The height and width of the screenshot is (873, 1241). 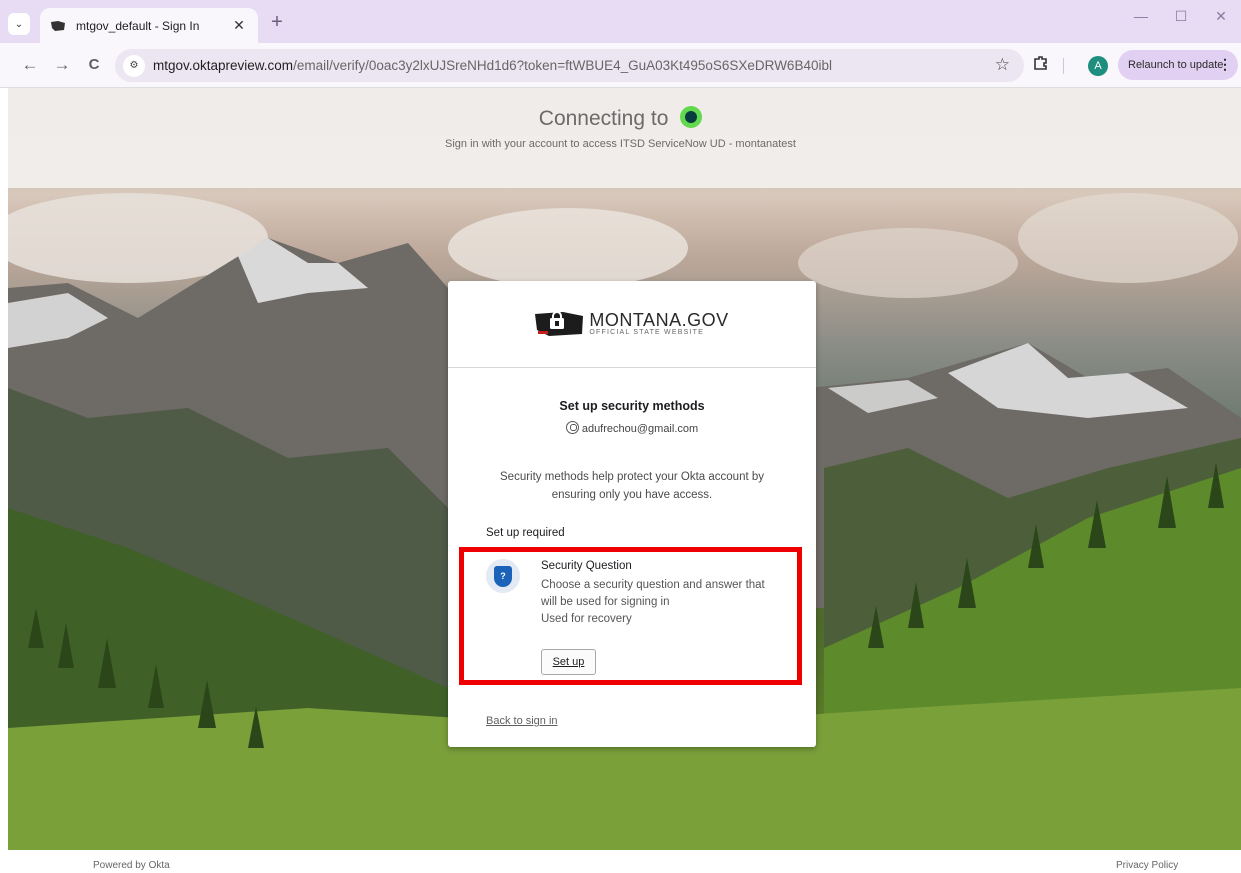 I want to click on card-heading: Set up security methods, so click(x=632, y=406).